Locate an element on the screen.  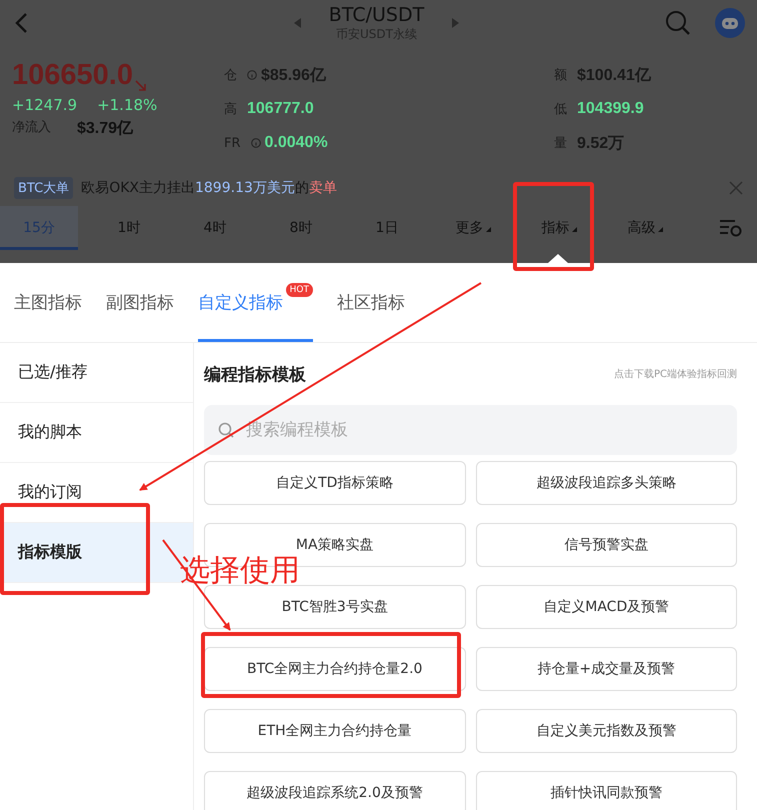
back-icon is located at coordinates (21, 23).